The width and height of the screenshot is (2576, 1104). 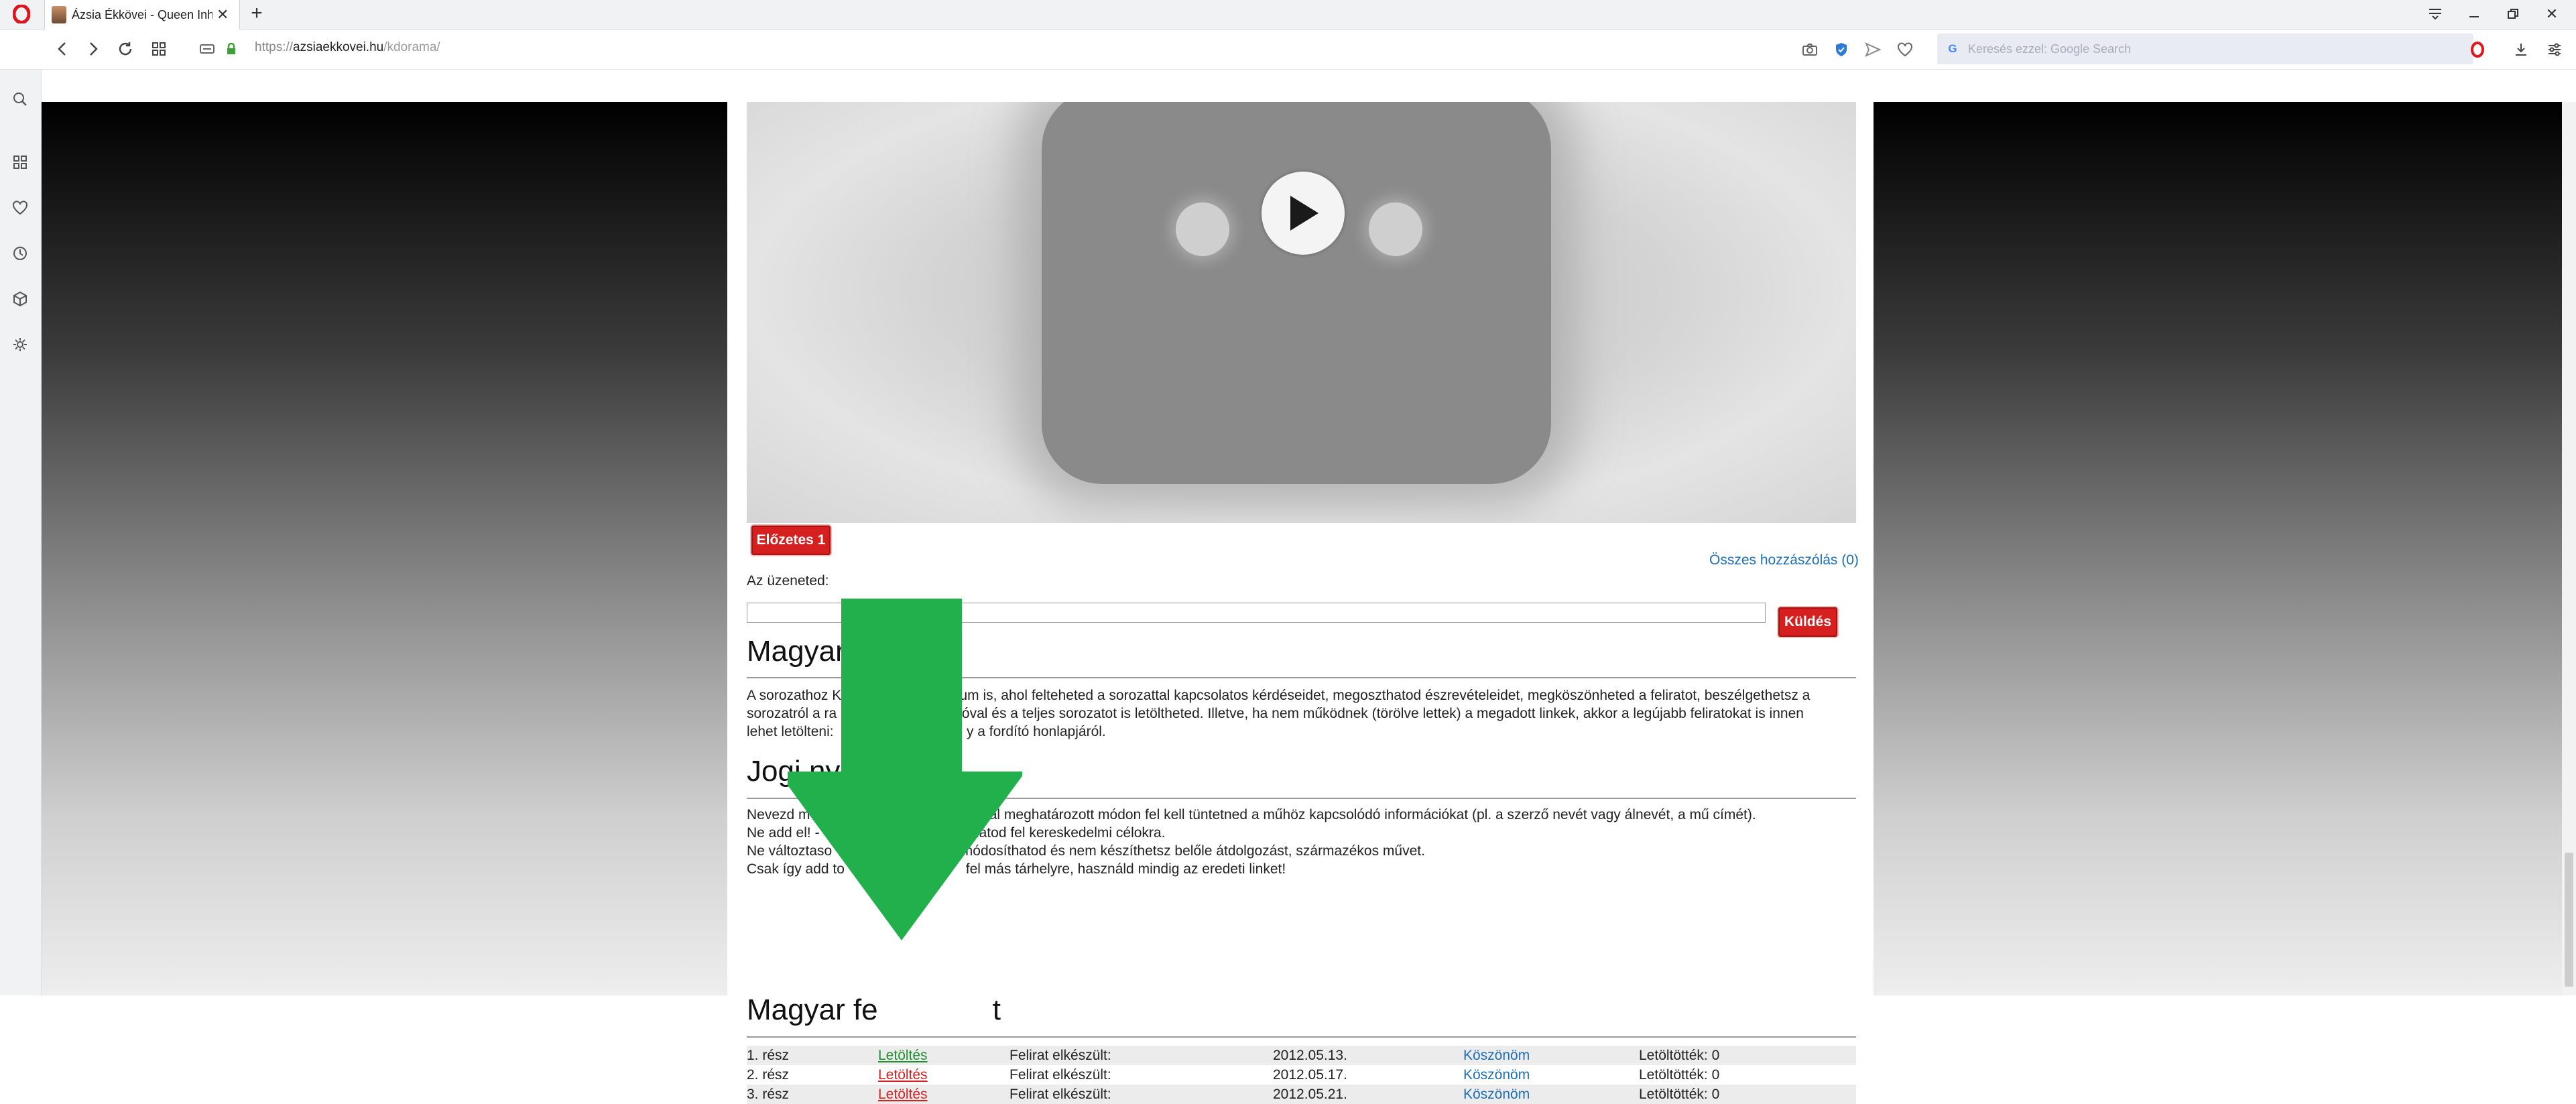 What do you see at coordinates (1842, 49) in the screenshot?
I see `shield-icon` at bounding box center [1842, 49].